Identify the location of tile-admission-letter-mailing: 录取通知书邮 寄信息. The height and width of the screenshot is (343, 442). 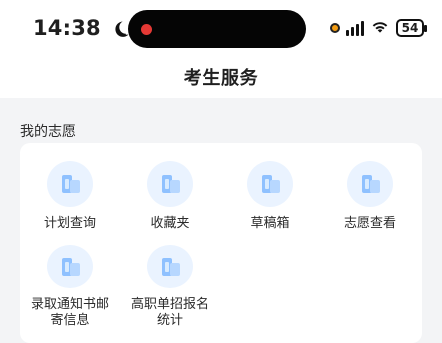
(70, 287).